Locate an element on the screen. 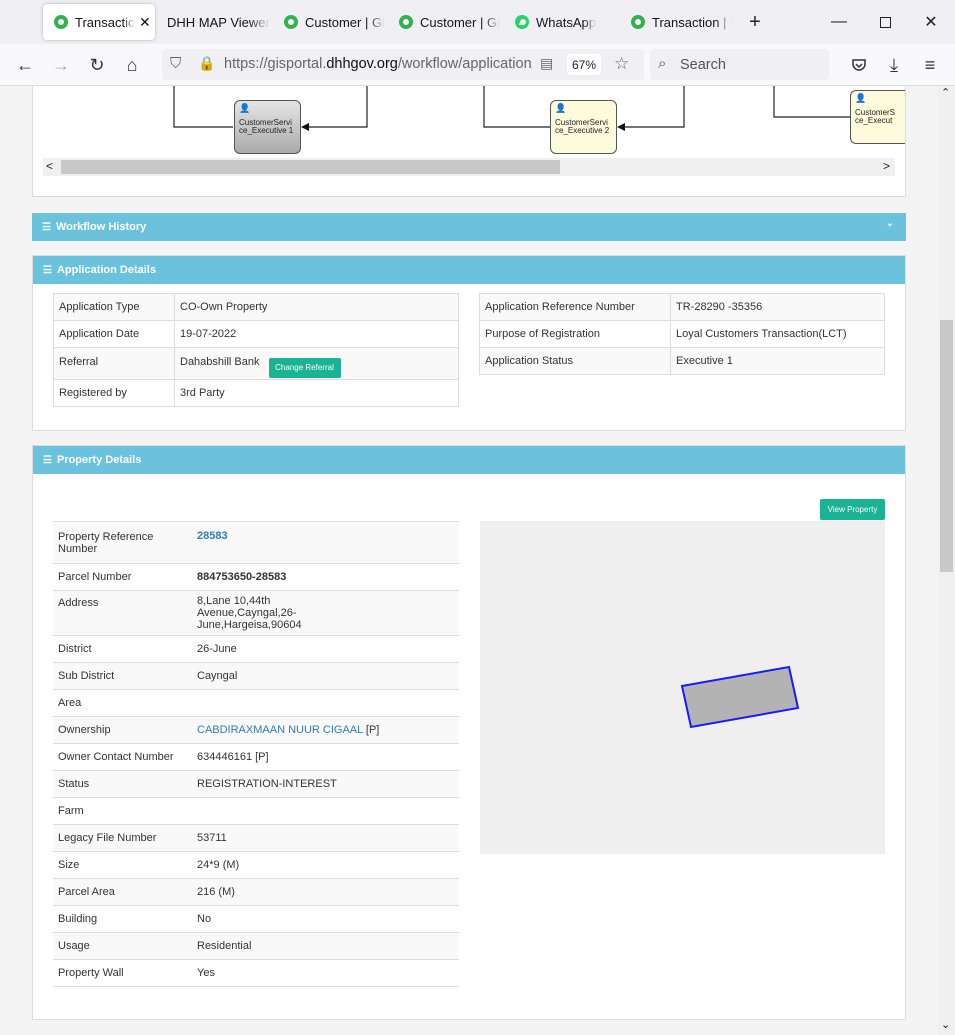 The image size is (955, 1035). row-value: 634446161 [P] is located at coordinates (325, 757).